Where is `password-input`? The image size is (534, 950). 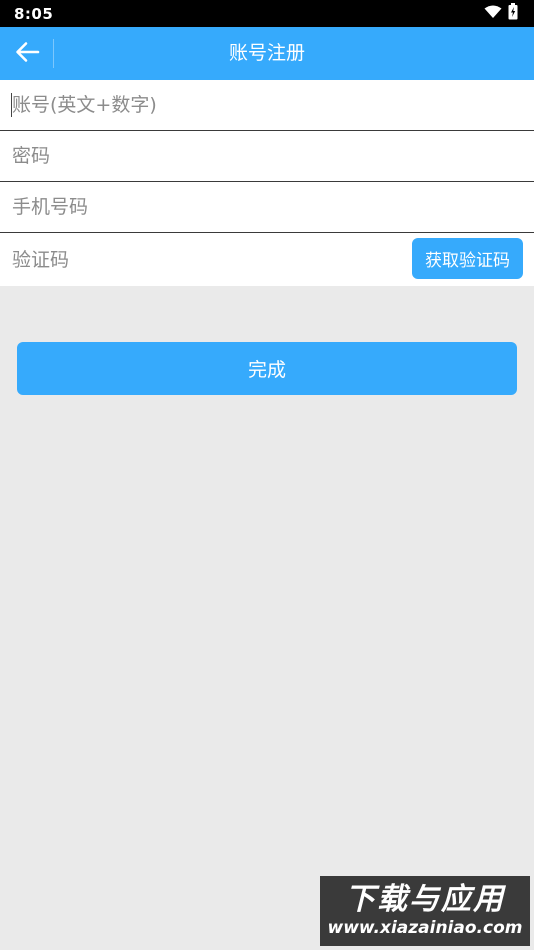 password-input is located at coordinates (267, 156).